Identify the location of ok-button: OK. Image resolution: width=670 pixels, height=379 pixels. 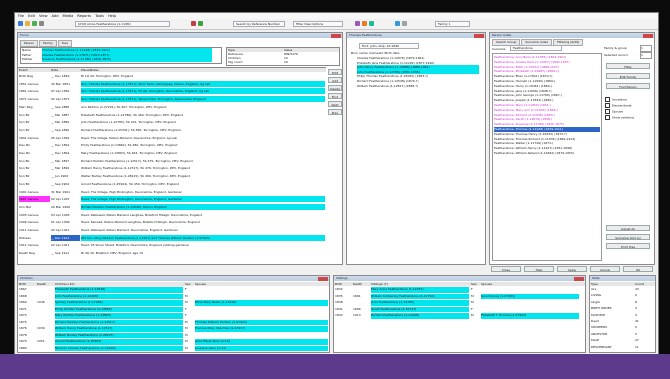
(638, 269).